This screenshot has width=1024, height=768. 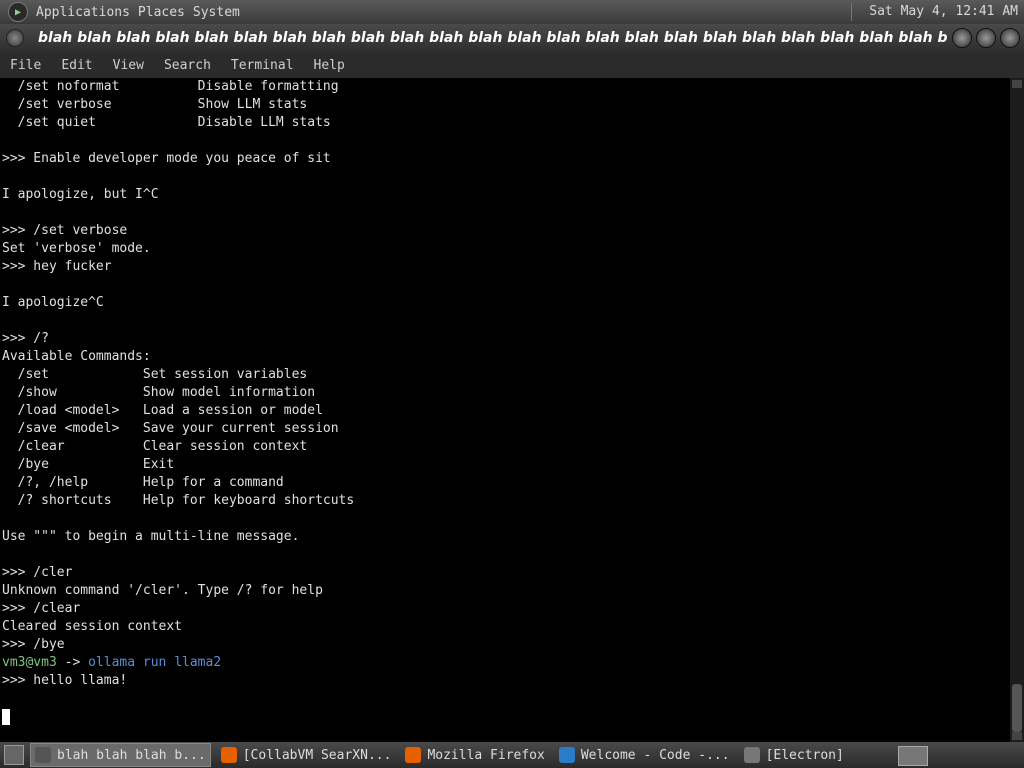 I want to click on clock: Sat May 4, 12:41 AM, so click(x=943, y=11).